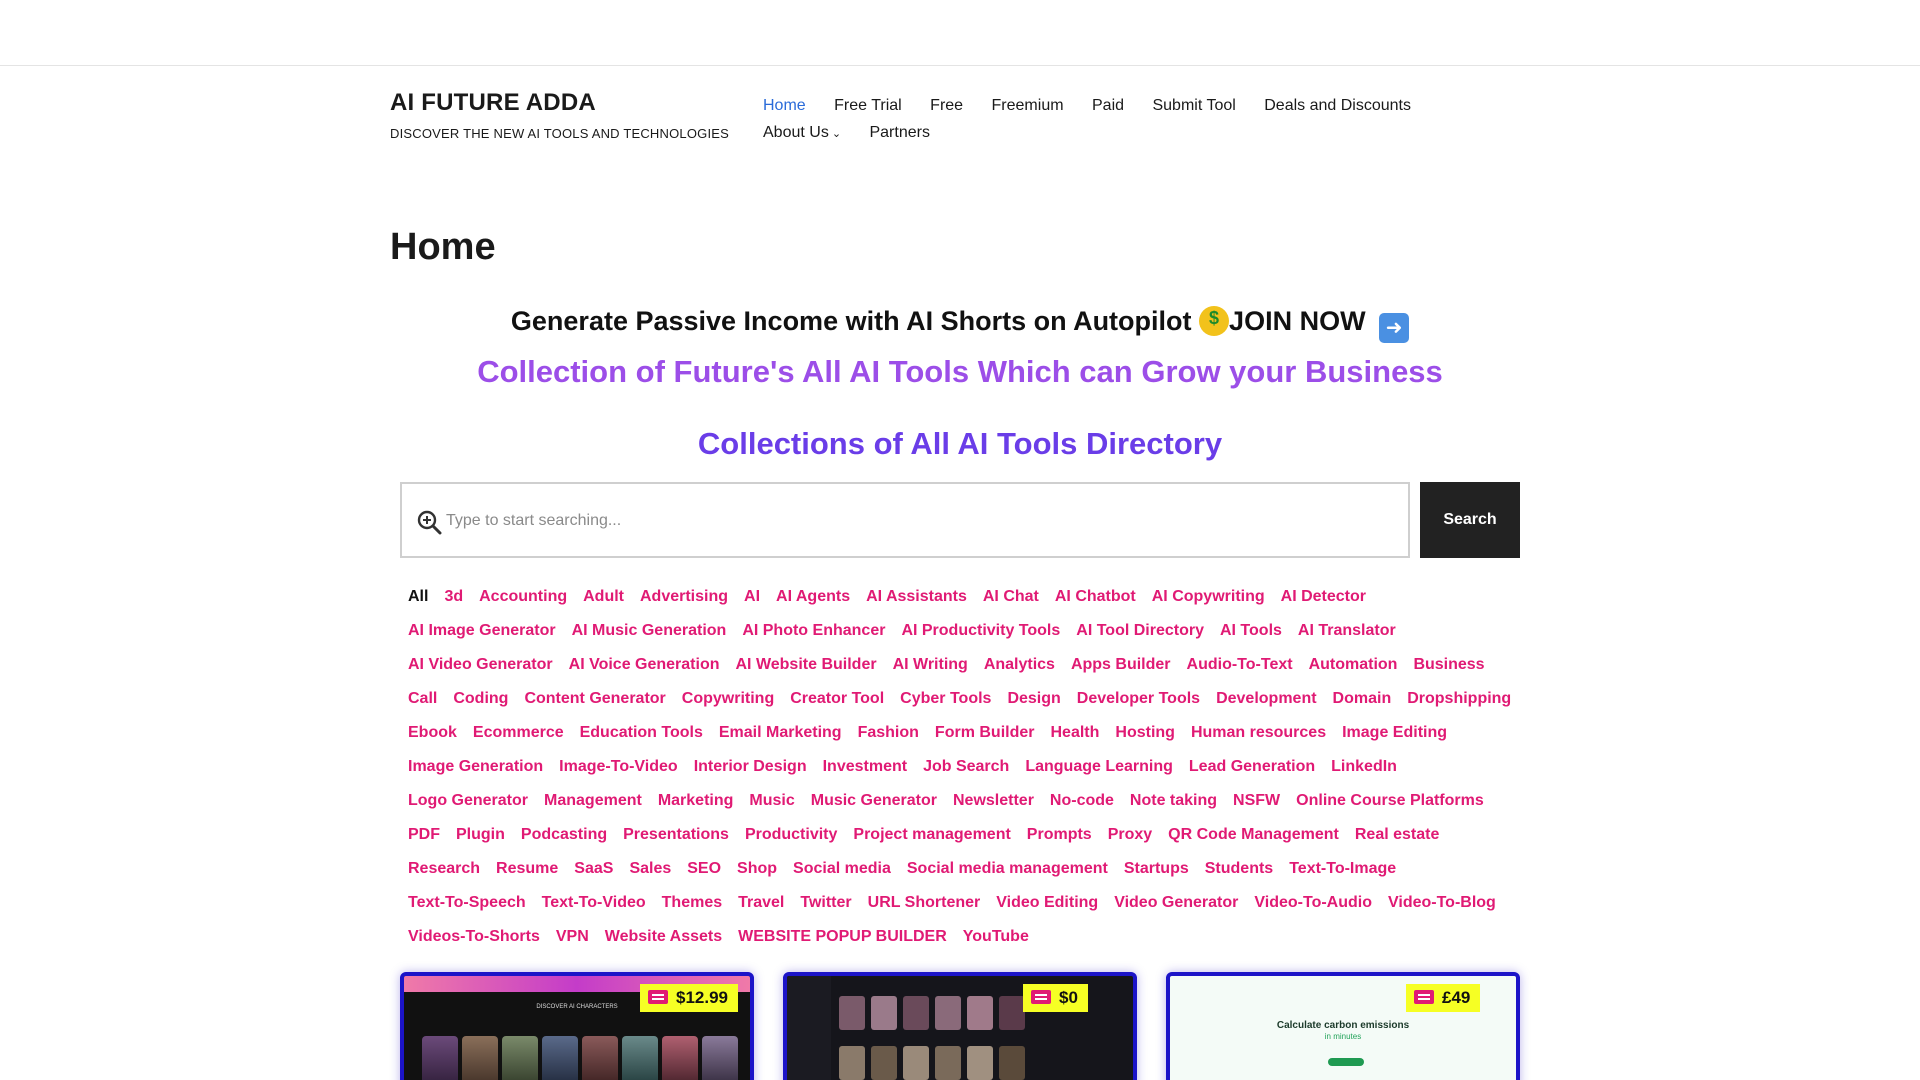 Image resolution: width=1920 pixels, height=1080 pixels. I want to click on category-tag: Website Assets, so click(663, 937).